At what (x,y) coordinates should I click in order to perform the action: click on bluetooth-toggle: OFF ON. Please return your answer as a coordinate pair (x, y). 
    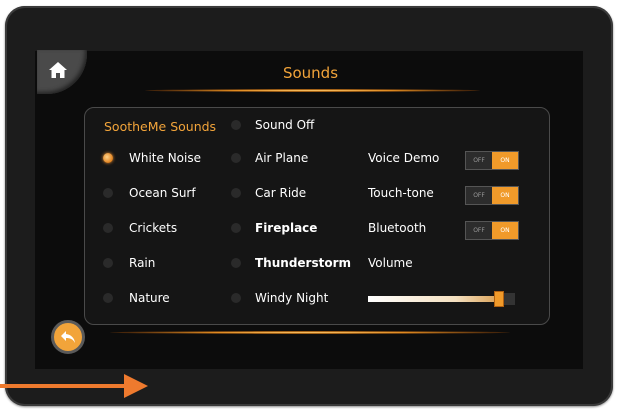
    Looking at the image, I should click on (492, 230).